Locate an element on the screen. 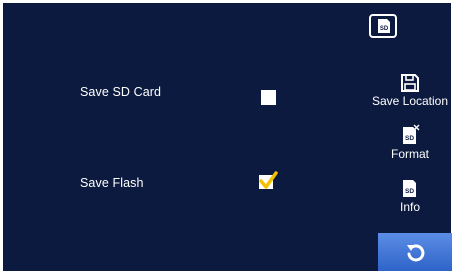 This screenshot has height=275, width=454. sd-card-status-icon: SD is located at coordinates (383, 26).